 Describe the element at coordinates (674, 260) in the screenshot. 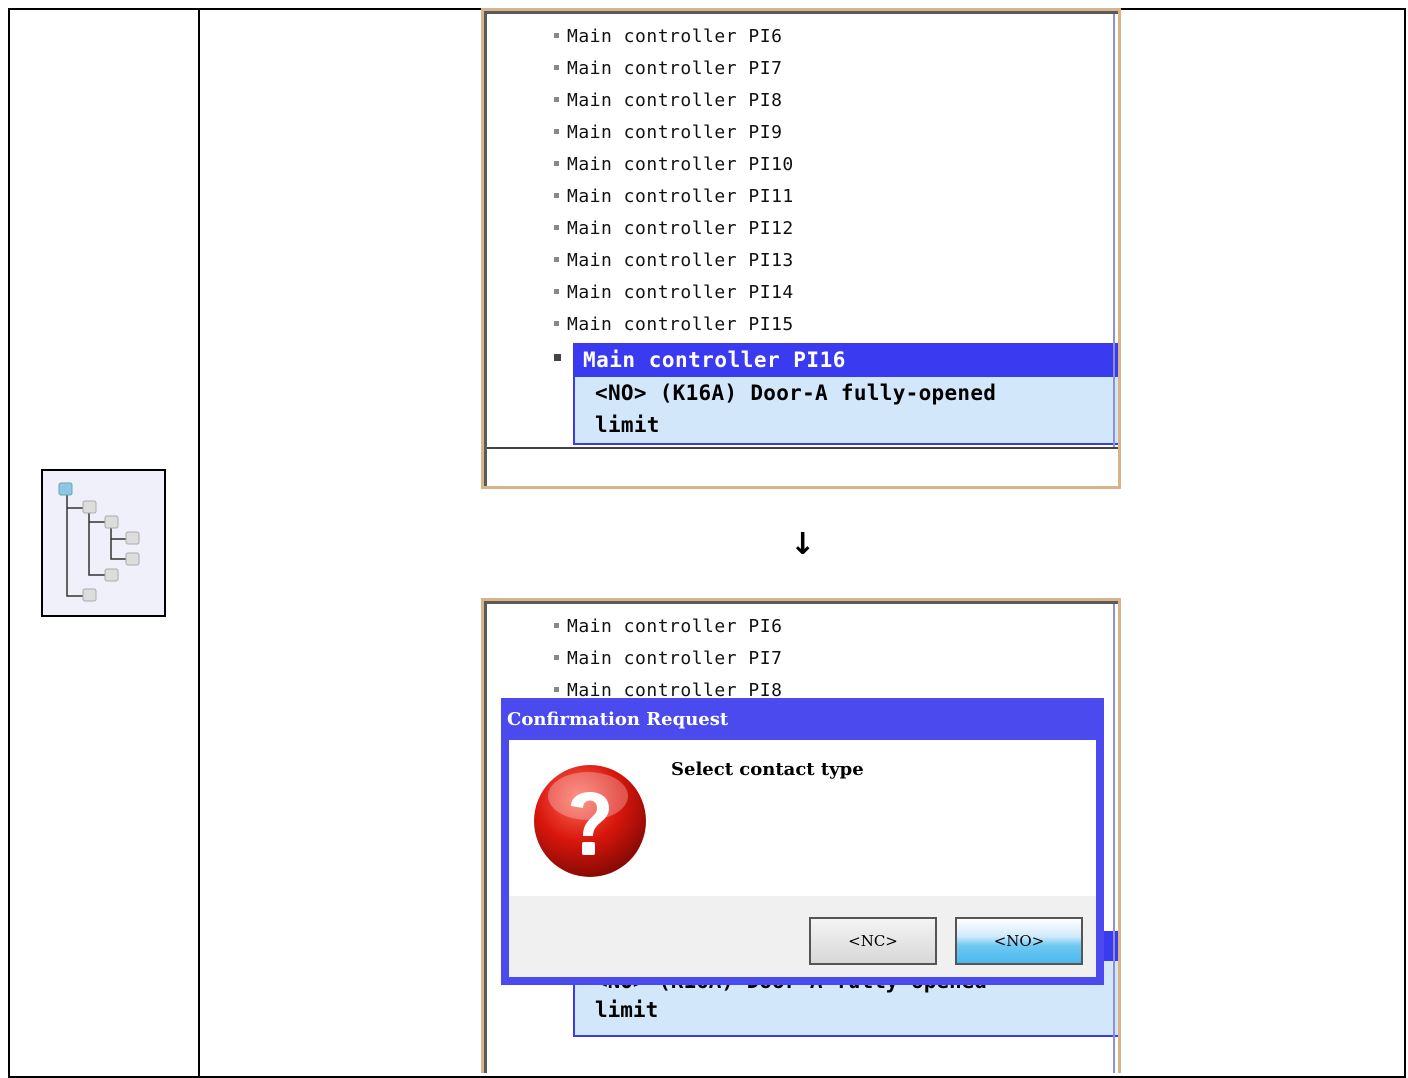

I see `tree-item: Main controller PI13` at that location.